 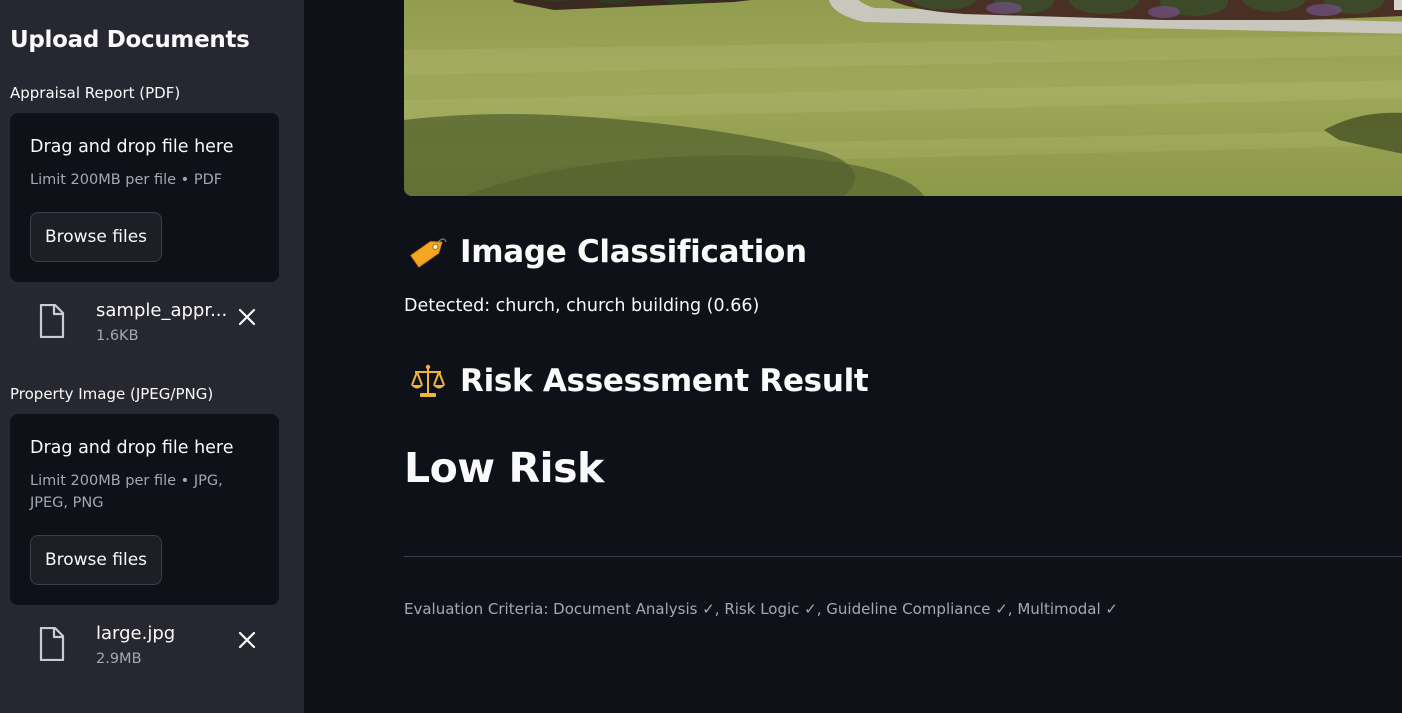 What do you see at coordinates (633, 252) in the screenshot?
I see `classification-heading-text: Image Classification` at bounding box center [633, 252].